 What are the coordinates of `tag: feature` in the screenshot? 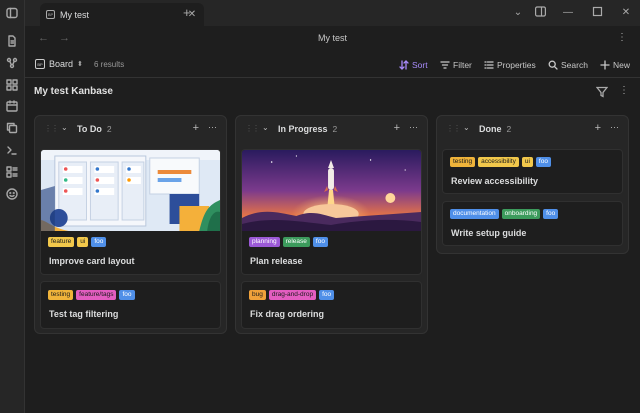 It's located at (61, 242).